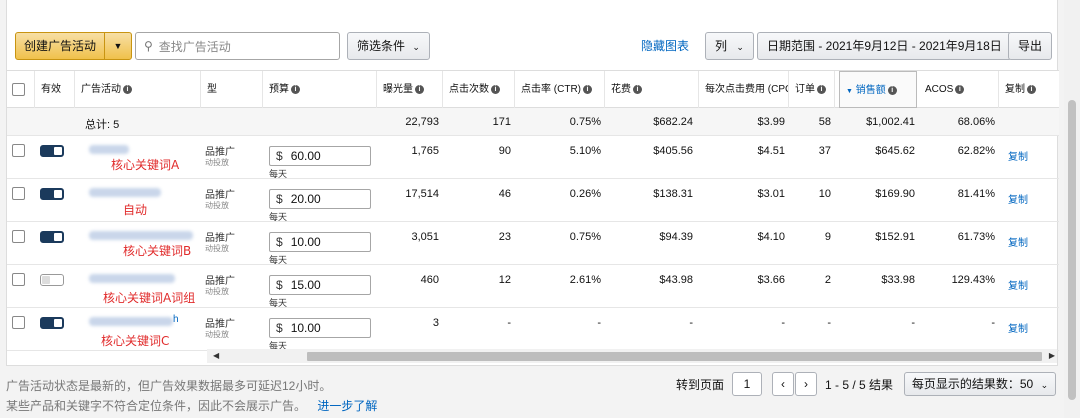  What do you see at coordinates (665, 46) in the screenshot?
I see `hide-chart-link: 隐藏图表` at bounding box center [665, 46].